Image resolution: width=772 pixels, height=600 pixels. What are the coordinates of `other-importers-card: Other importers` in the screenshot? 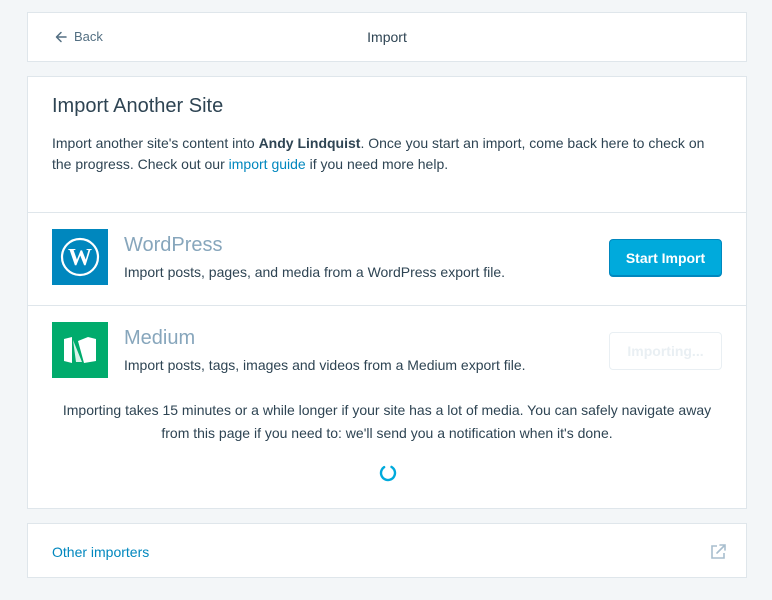 It's located at (387, 550).